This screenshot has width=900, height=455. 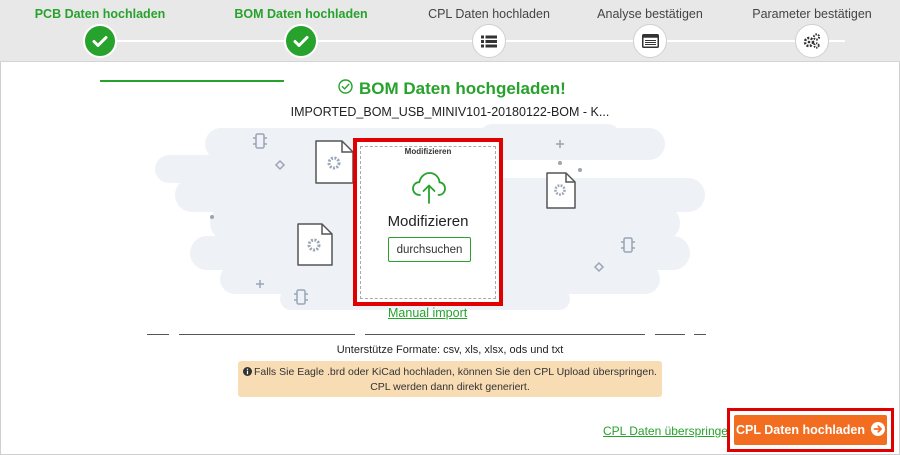 I want to click on dropzone-tag-text: Modifizieren, so click(x=428, y=151).